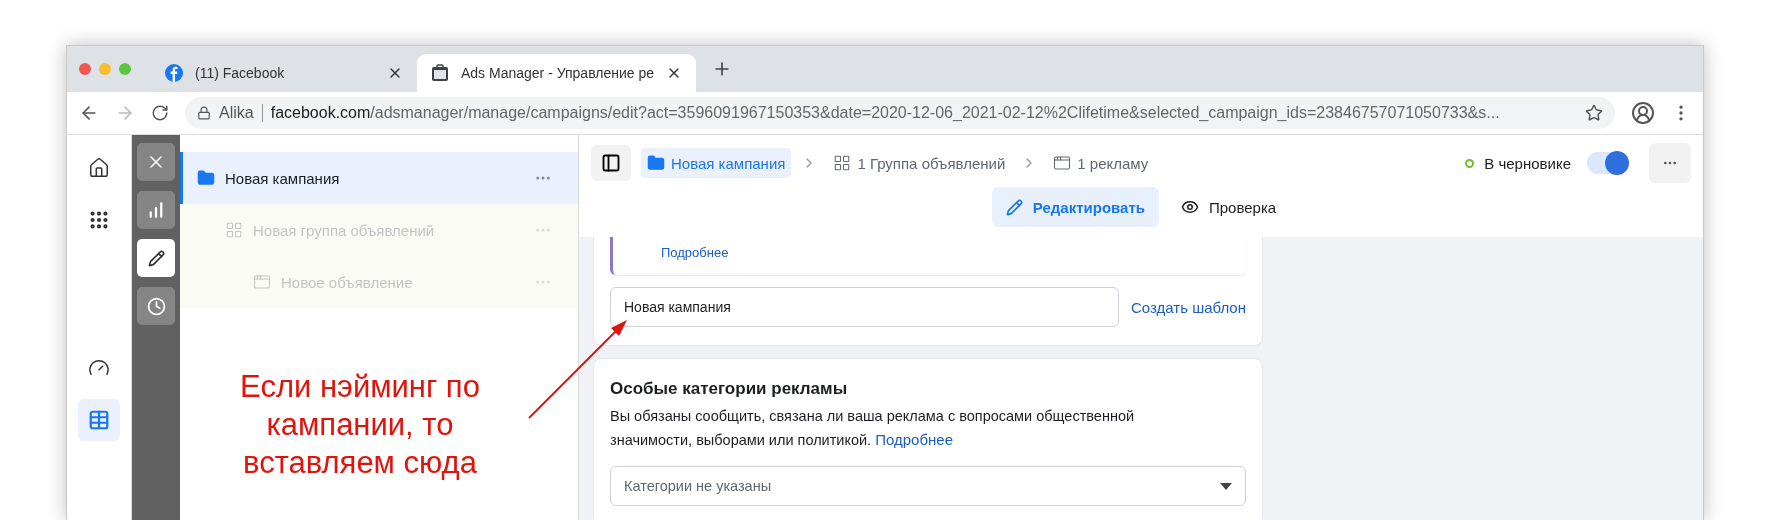  Describe the element at coordinates (85, 69) in the screenshot. I see `window-close-button` at that location.